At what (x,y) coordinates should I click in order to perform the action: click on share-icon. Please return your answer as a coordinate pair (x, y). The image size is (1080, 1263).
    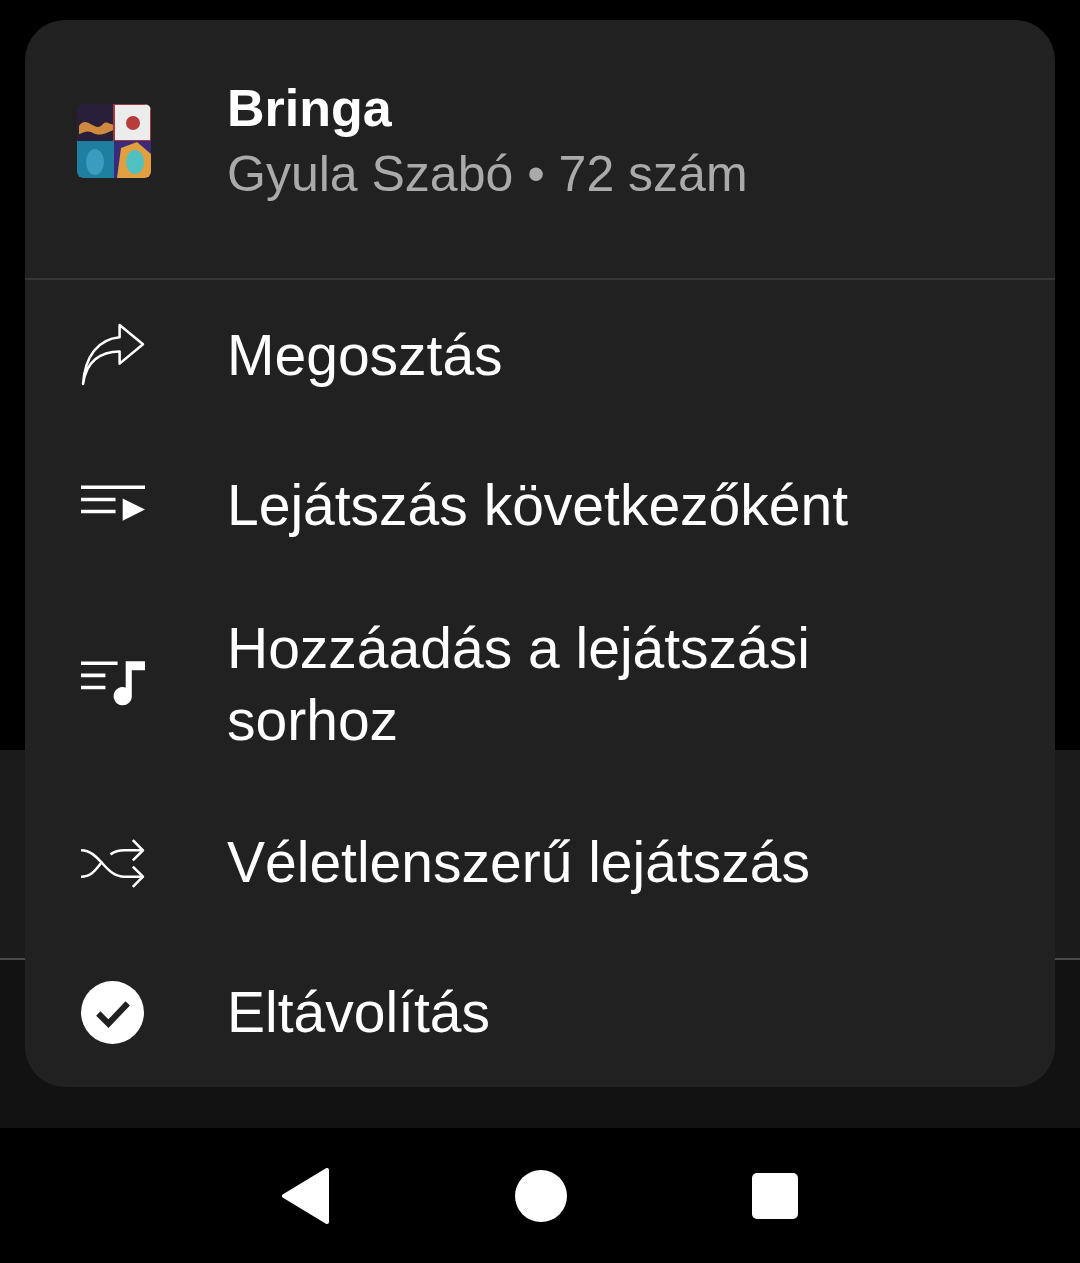
    Looking at the image, I should click on (112, 355).